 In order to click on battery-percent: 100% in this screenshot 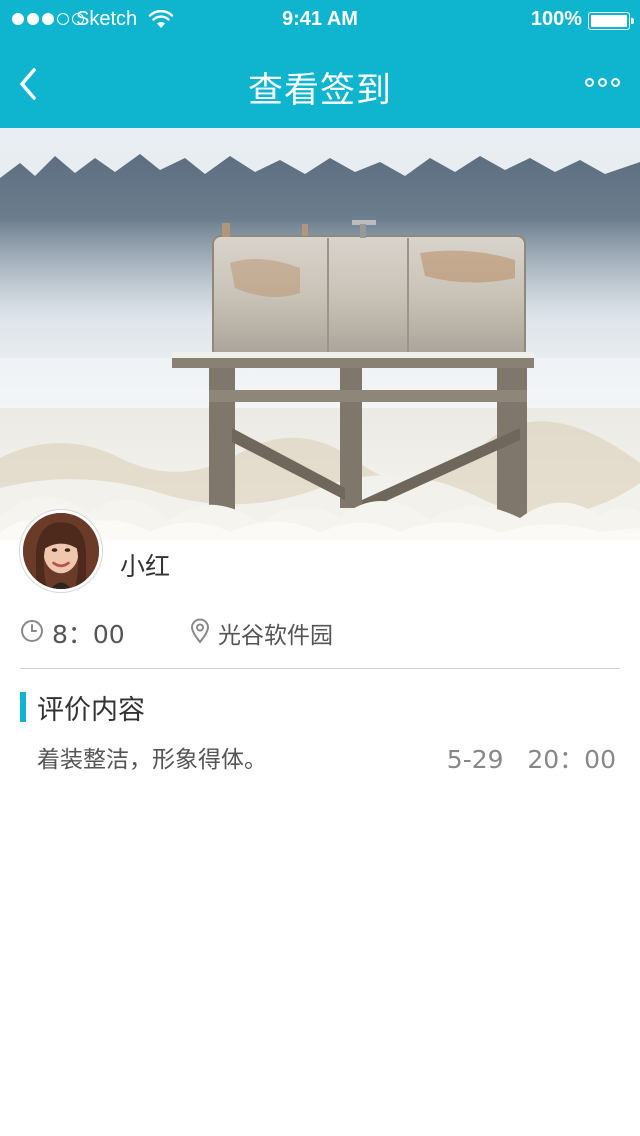, I will do `click(556, 19)`.